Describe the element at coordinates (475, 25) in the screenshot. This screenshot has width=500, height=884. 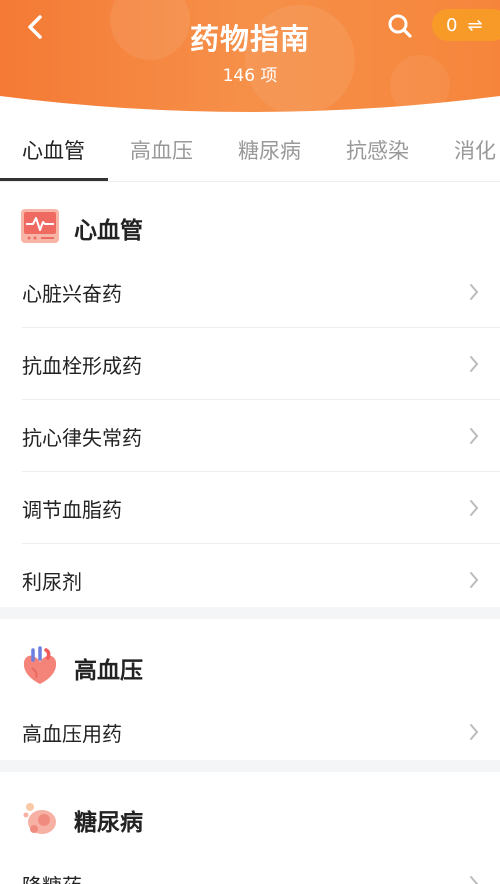
I see `swap-icon: ⇌` at that location.